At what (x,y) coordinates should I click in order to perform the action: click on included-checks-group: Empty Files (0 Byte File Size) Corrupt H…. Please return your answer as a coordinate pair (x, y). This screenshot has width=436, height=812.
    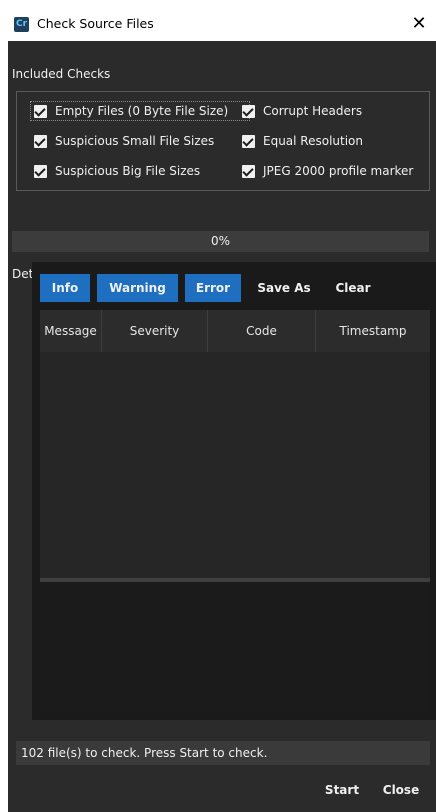
    Looking at the image, I should click on (223, 141).